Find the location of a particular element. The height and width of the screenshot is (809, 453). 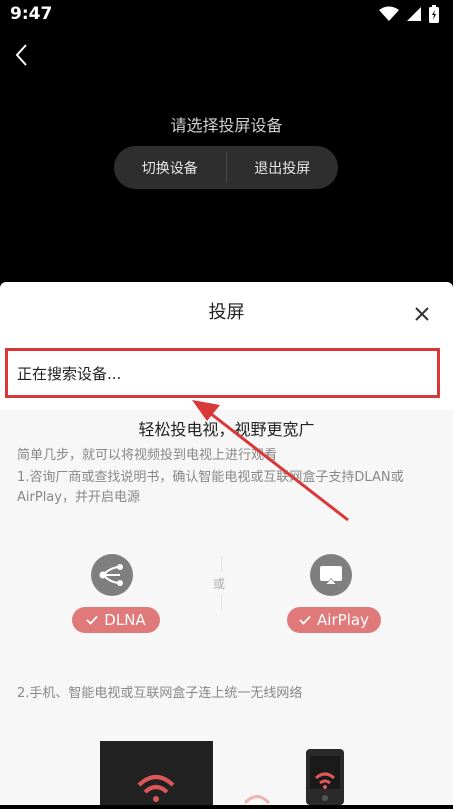

wifi-icon is located at coordinates (389, 13).